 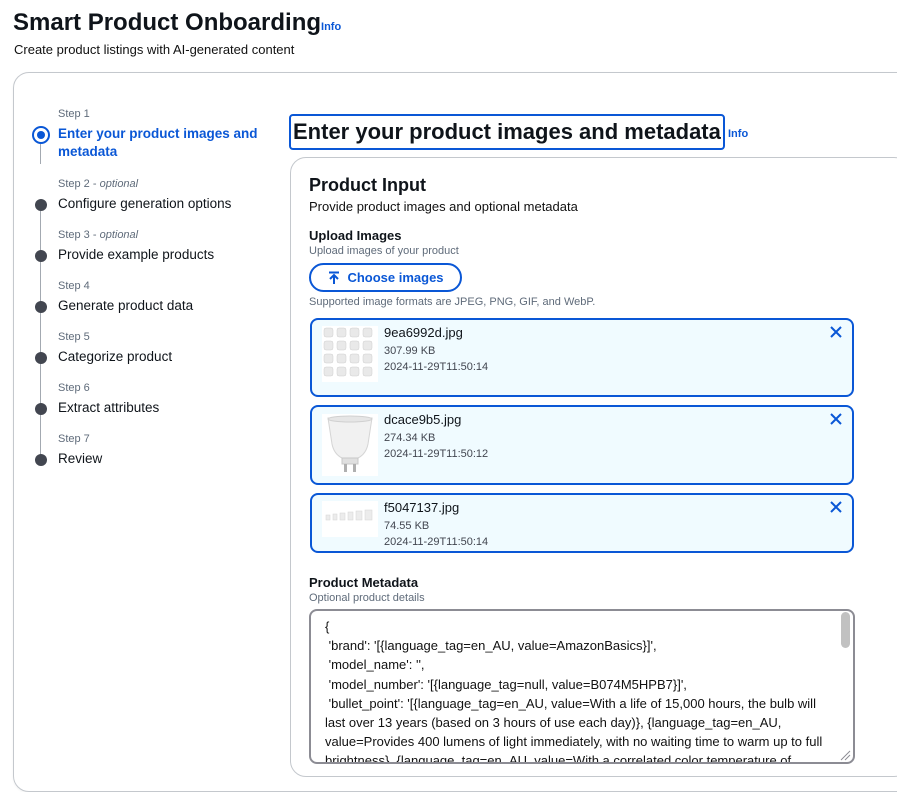 What do you see at coordinates (423, 332) in the screenshot?
I see `file-name: 9ea6992d.jpg` at bounding box center [423, 332].